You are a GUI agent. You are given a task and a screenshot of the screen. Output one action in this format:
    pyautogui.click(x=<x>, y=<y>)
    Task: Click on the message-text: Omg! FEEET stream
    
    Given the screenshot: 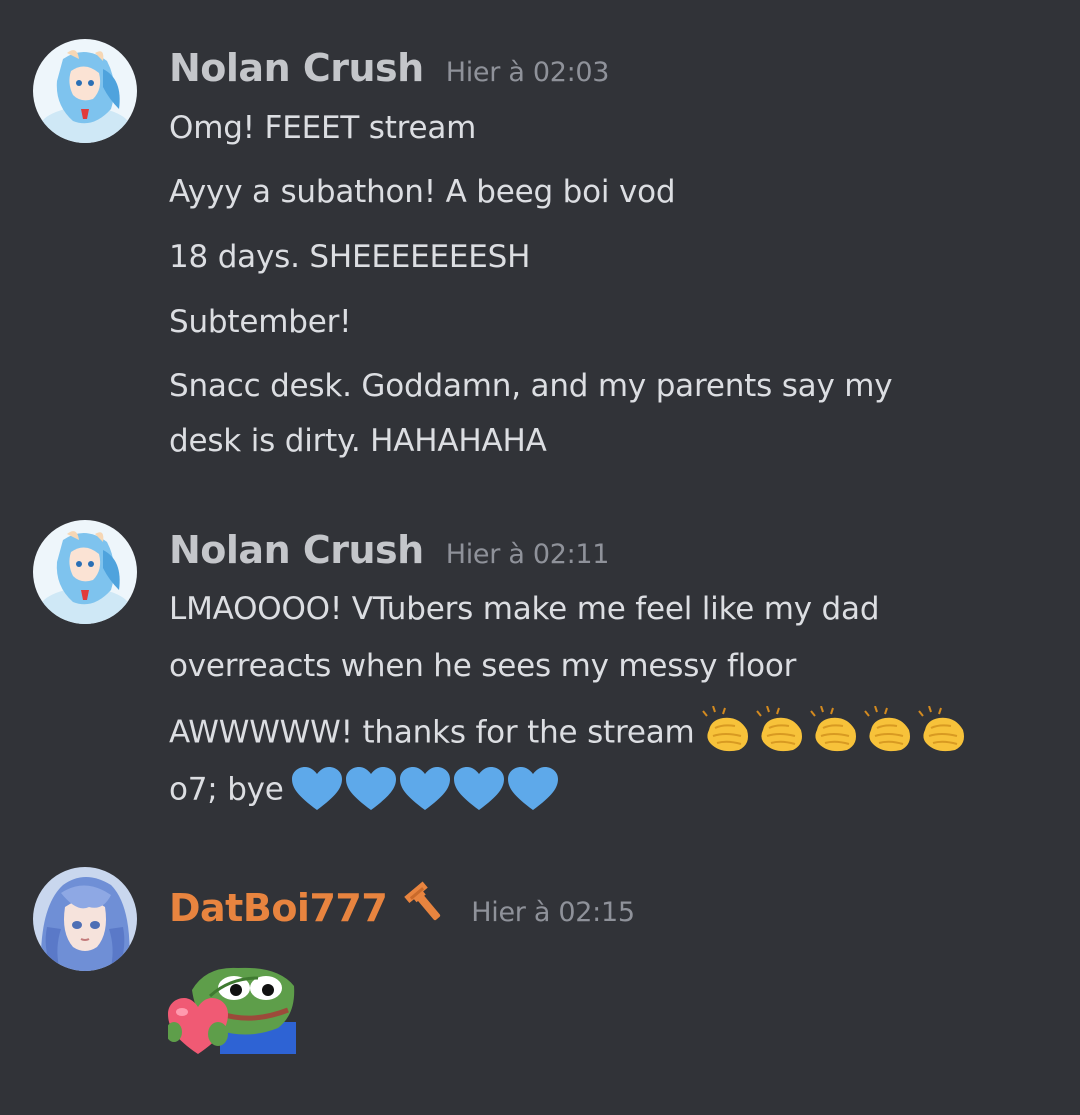 What is the action you would take?
    pyautogui.click(x=323, y=128)
    